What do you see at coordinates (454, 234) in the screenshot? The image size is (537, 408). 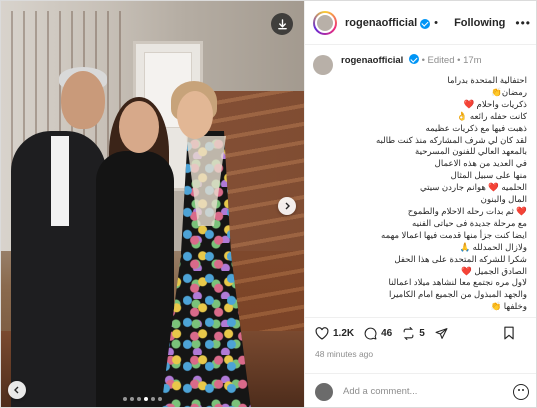 I see `caption-line: ايضا كنت جزأ منها قدمت فيها اعمالا مهمه` at bounding box center [454, 234].